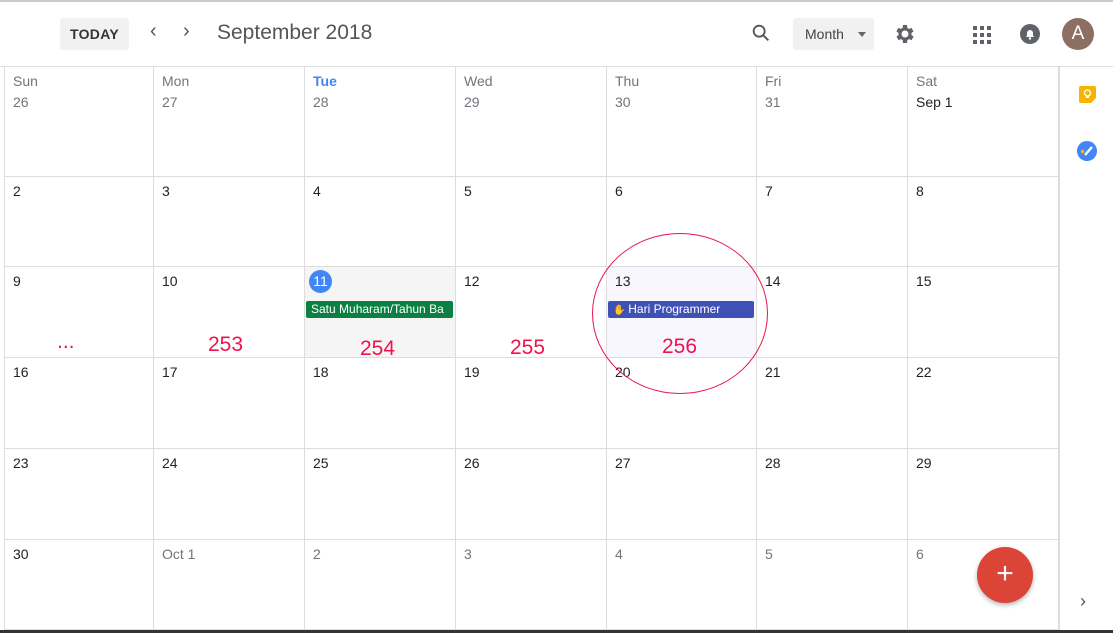  I want to click on annotation-circle, so click(680, 313).